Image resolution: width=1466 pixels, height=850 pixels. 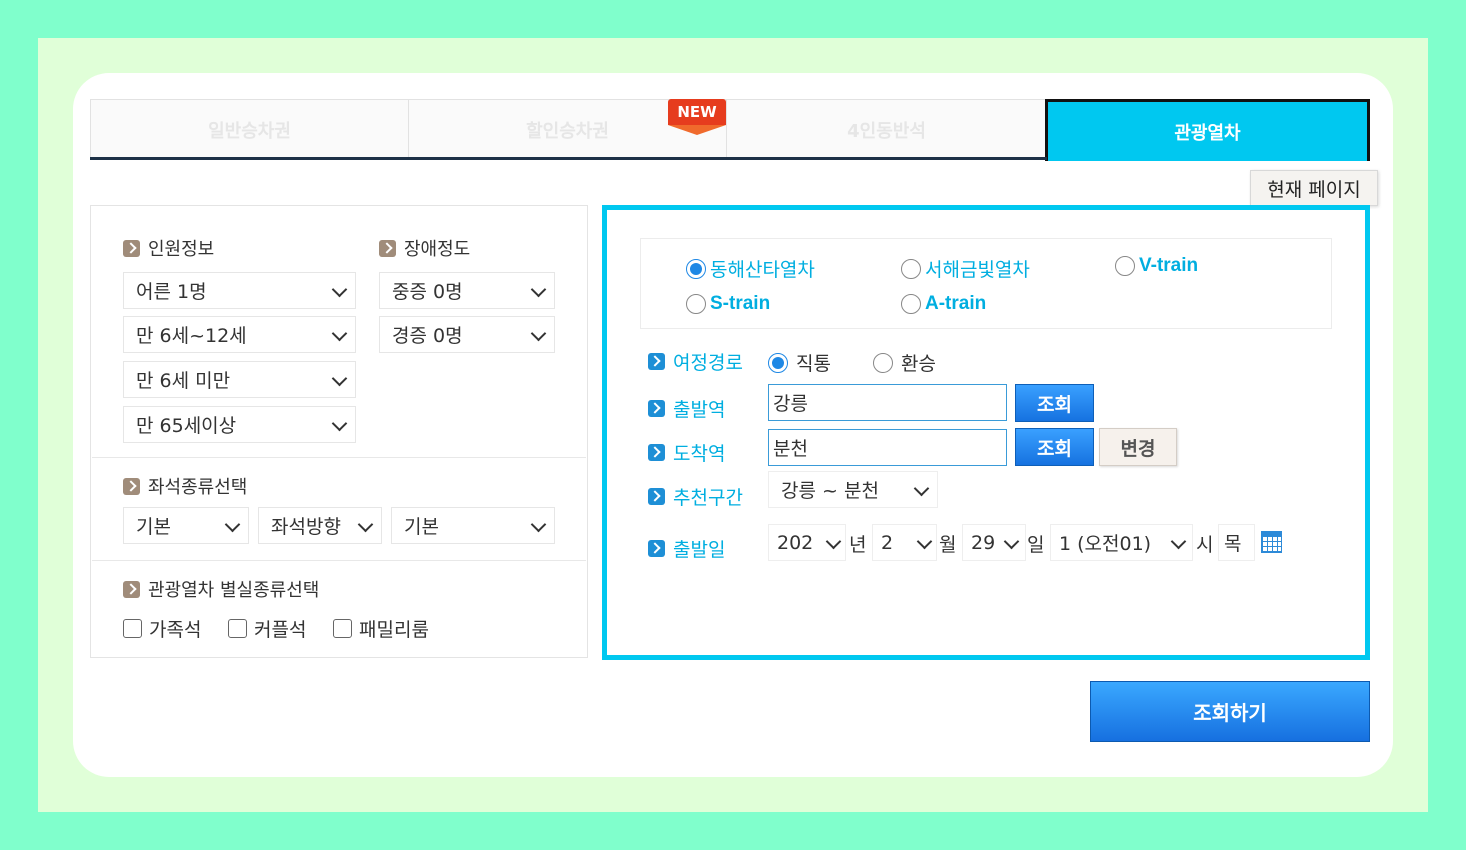 What do you see at coordinates (1271, 542) in the screenshot?
I see `calendar-icon` at bounding box center [1271, 542].